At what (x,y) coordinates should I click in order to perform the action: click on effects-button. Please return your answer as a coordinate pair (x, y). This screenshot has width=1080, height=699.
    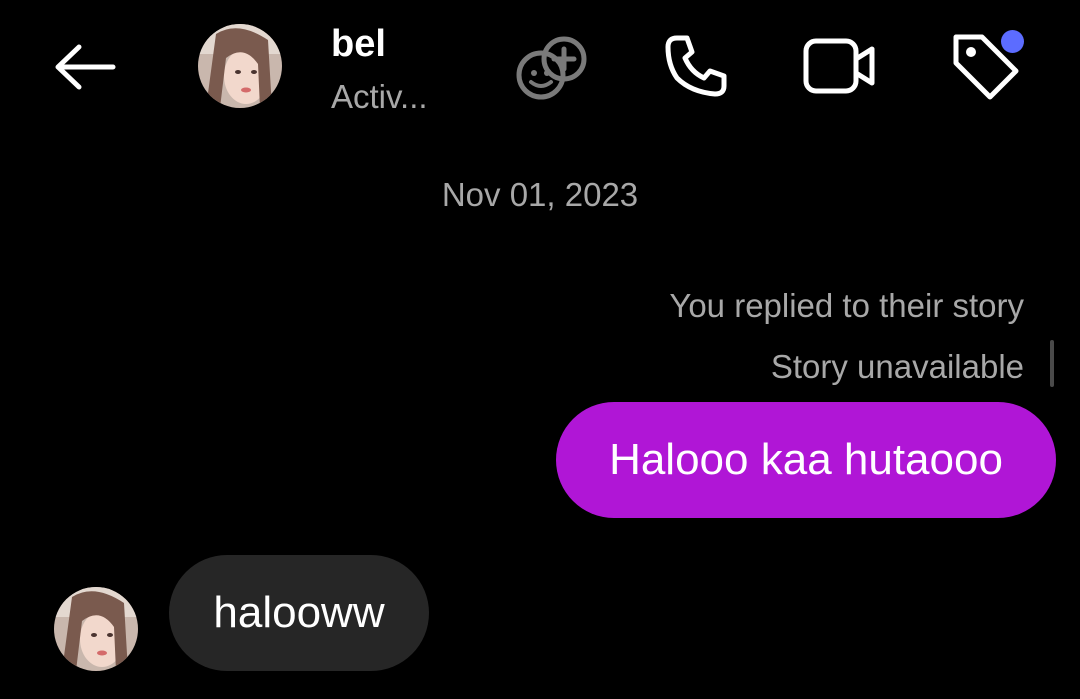
    Looking at the image, I should click on (551, 68).